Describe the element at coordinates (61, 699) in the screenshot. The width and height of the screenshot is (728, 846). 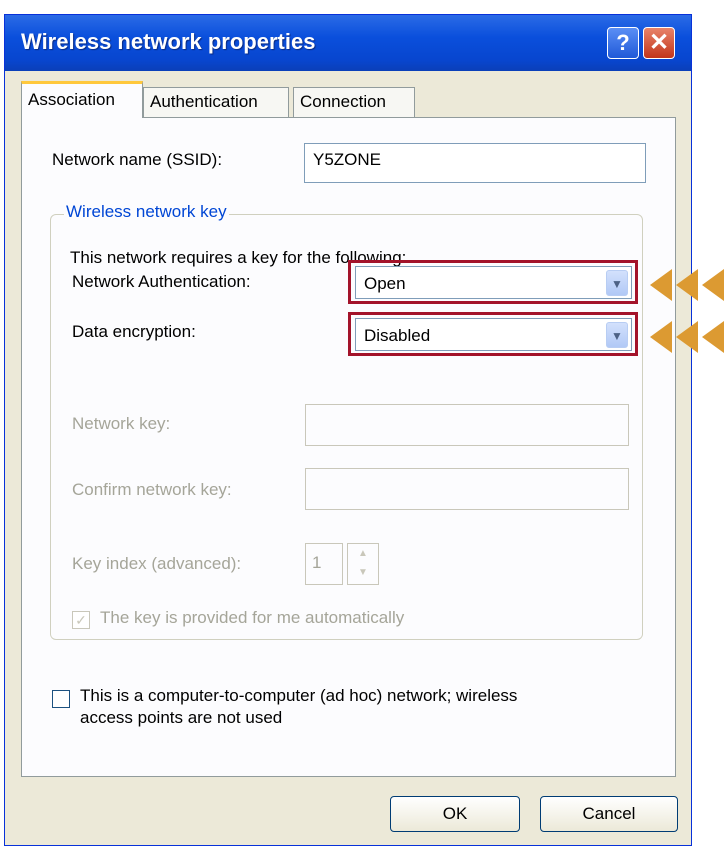
I see `adhoc-checkbox` at that location.